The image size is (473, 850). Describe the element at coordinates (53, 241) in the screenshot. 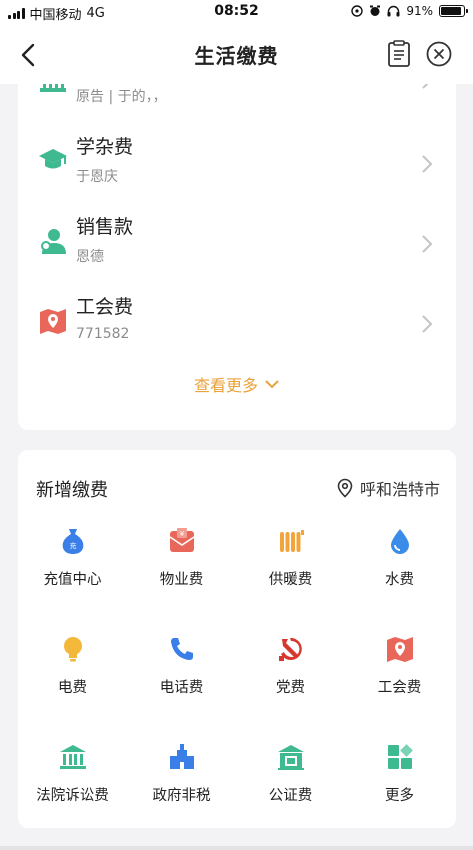

I see `person-icon` at that location.